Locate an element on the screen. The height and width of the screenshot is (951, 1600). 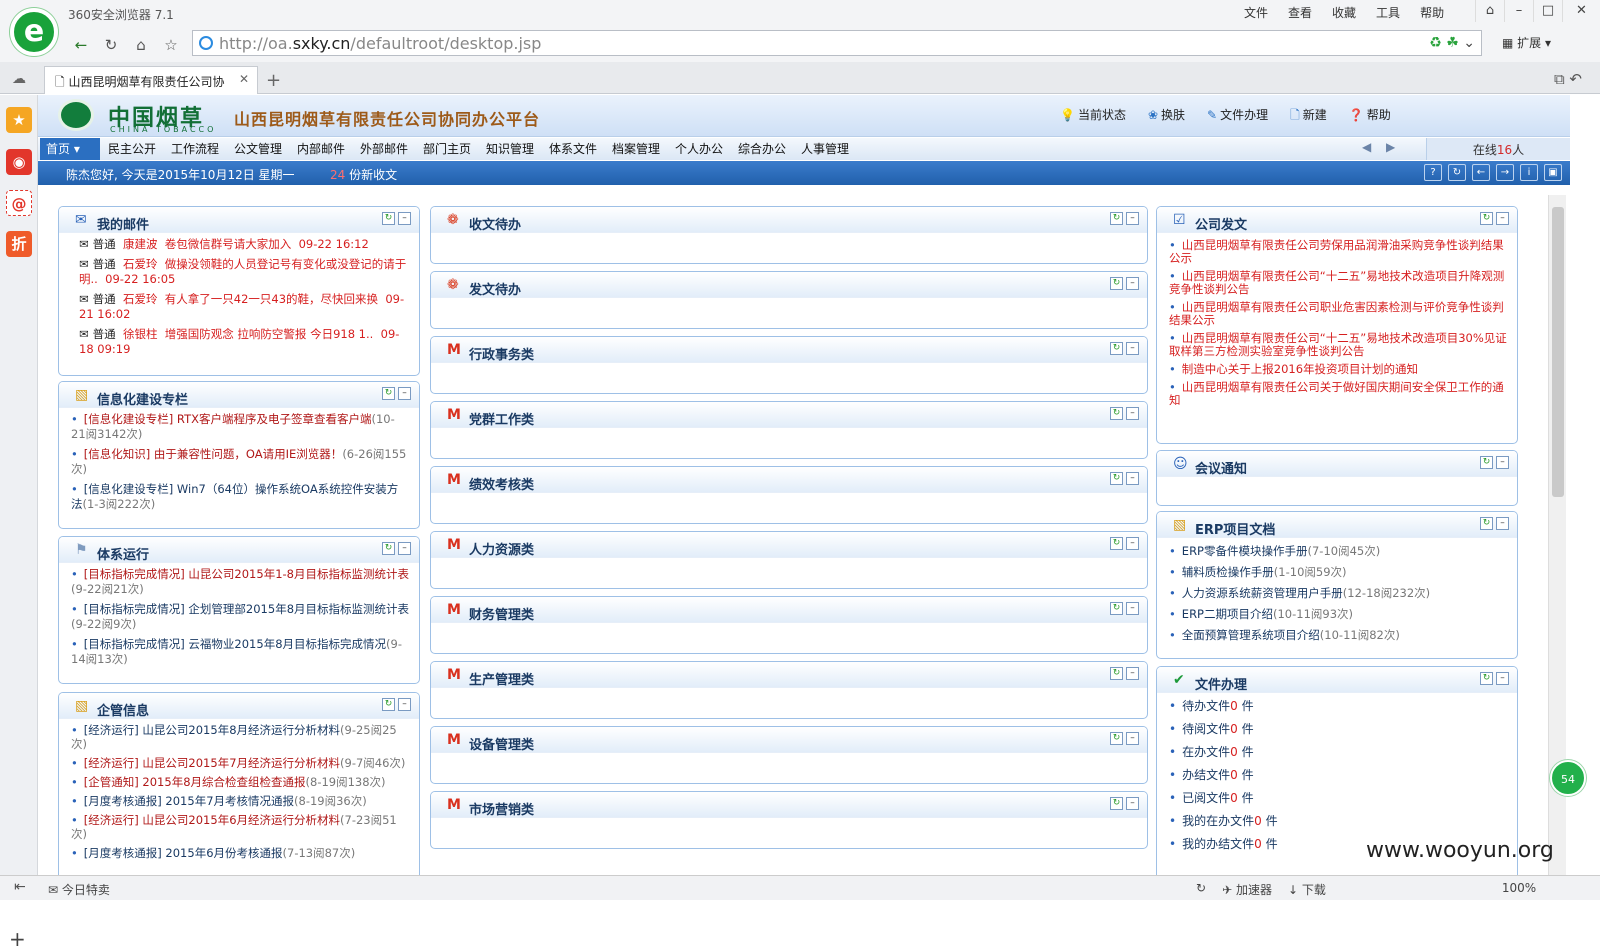
nav-item: 公文管理 is located at coordinates (258, 148).